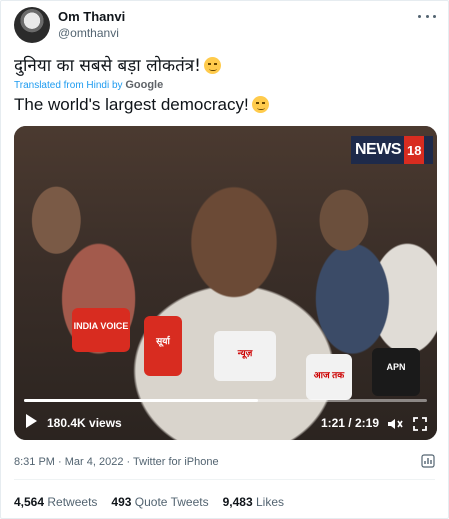  What do you see at coordinates (237, 502) in the screenshot?
I see `likes-count: 9,483` at bounding box center [237, 502].